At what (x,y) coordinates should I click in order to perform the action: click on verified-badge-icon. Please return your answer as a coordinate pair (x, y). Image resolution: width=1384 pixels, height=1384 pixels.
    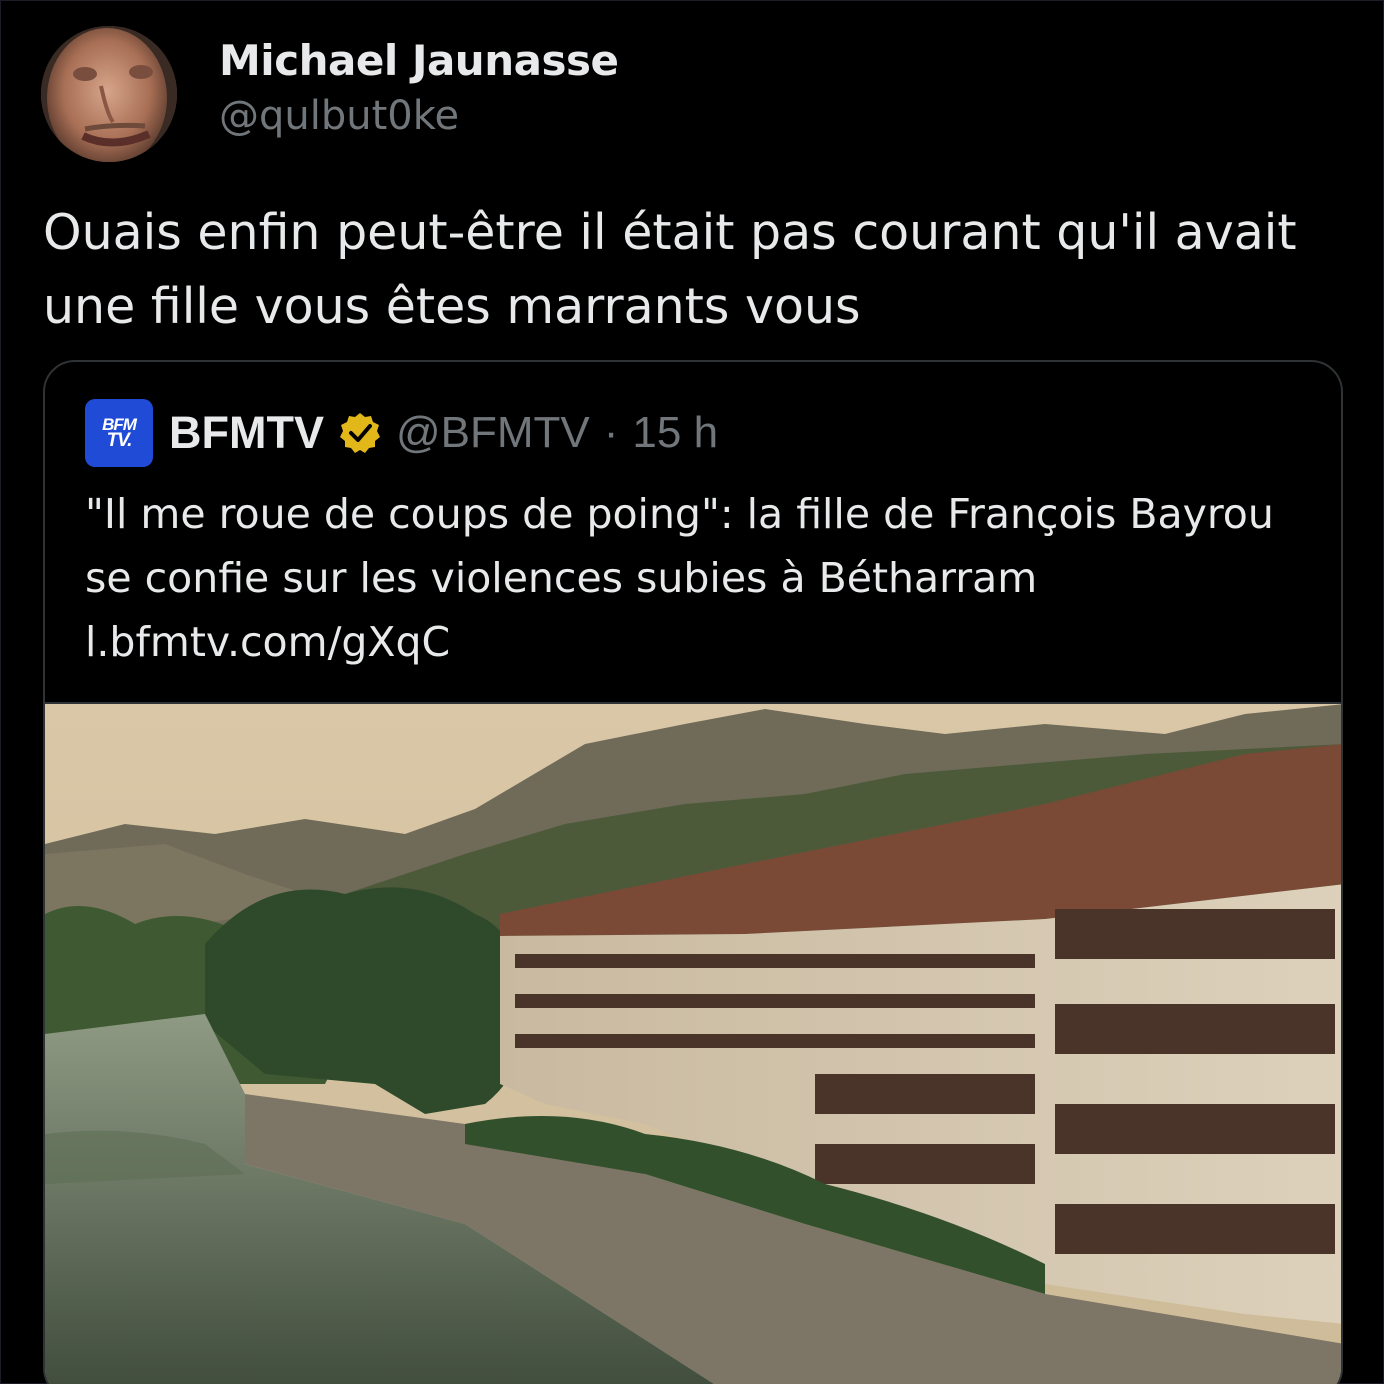
    Looking at the image, I should click on (359, 433).